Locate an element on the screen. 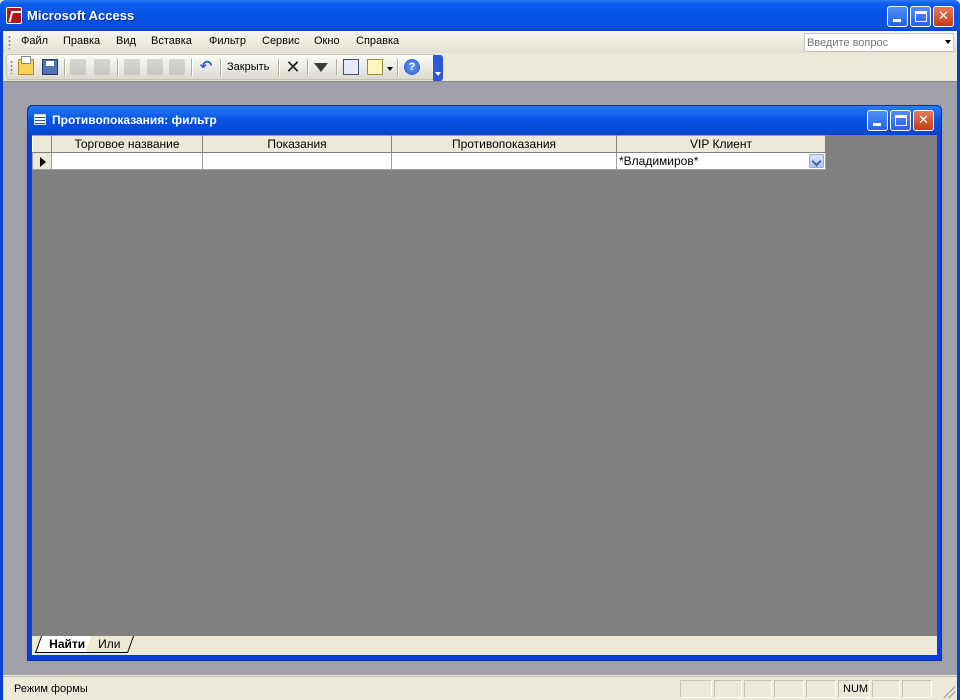  menu-view: Вид is located at coordinates (126, 41).